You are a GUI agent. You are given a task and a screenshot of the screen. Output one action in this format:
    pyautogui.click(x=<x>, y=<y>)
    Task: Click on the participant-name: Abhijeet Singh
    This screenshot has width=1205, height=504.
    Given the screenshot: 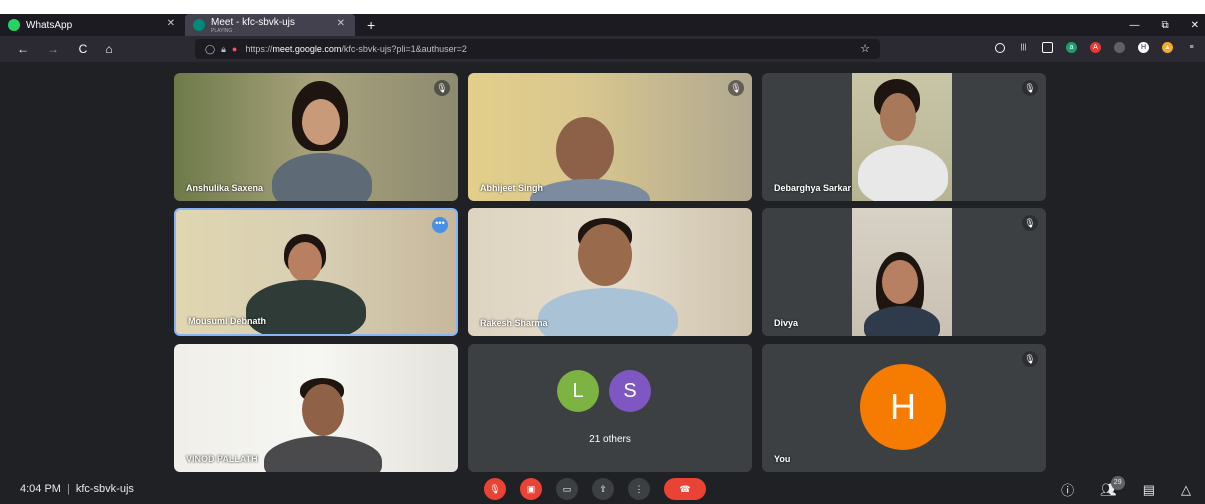 What is the action you would take?
    pyautogui.click(x=511, y=188)
    